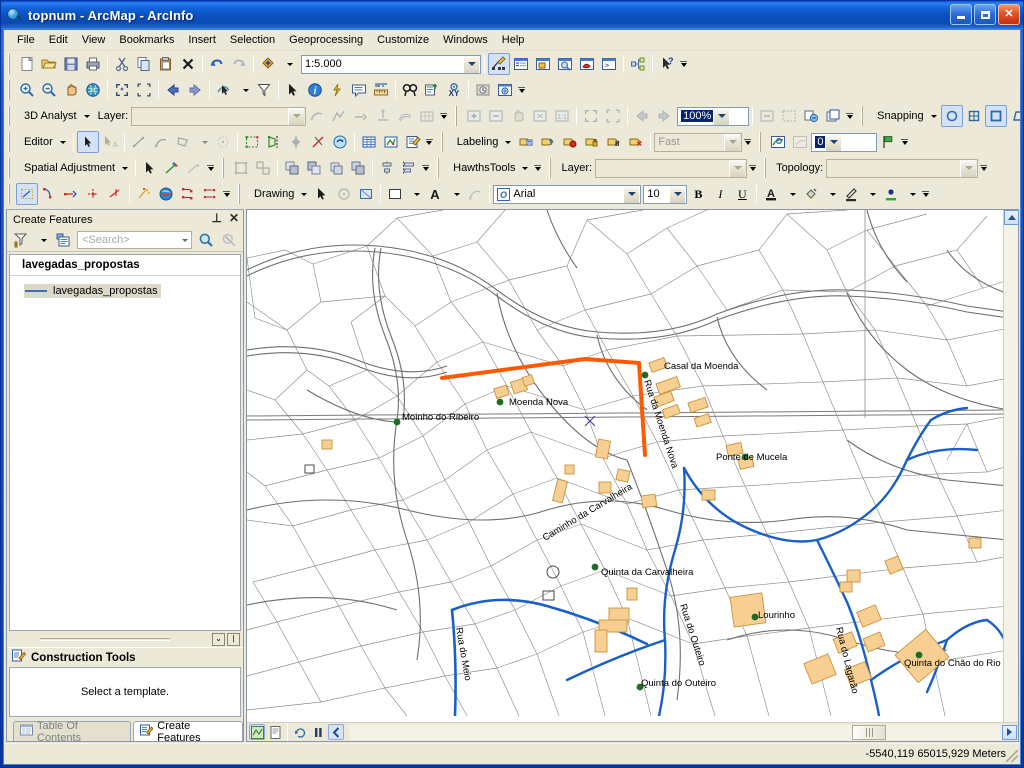 Image resolution: width=1024 pixels, height=768 pixels. What do you see at coordinates (226, 194) in the screenshot?
I see `adjust-tools-overflow` at bounding box center [226, 194].